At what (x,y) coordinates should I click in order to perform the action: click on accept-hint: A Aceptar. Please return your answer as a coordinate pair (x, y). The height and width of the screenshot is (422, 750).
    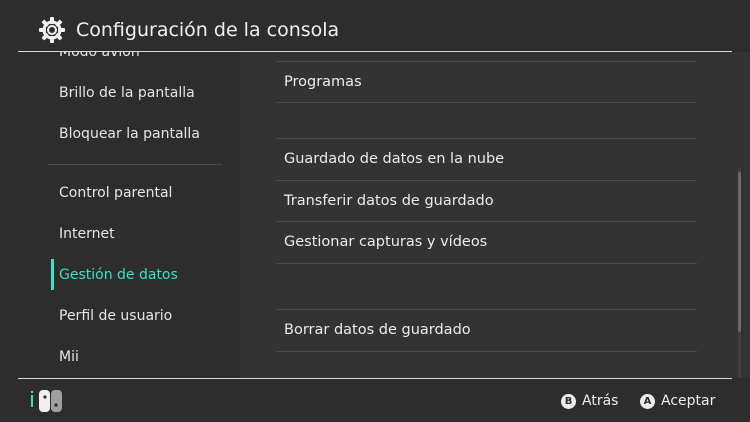
    Looking at the image, I should click on (677, 401).